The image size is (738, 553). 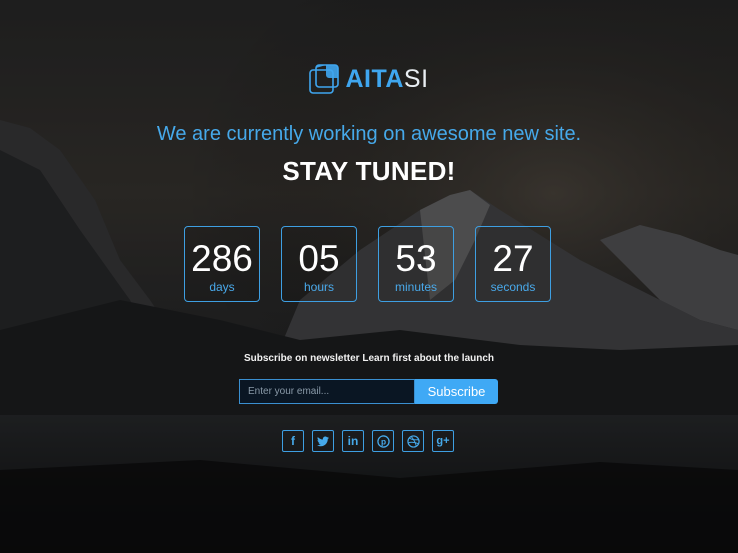 I want to click on dribbble-ball-icon, so click(x=413, y=441).